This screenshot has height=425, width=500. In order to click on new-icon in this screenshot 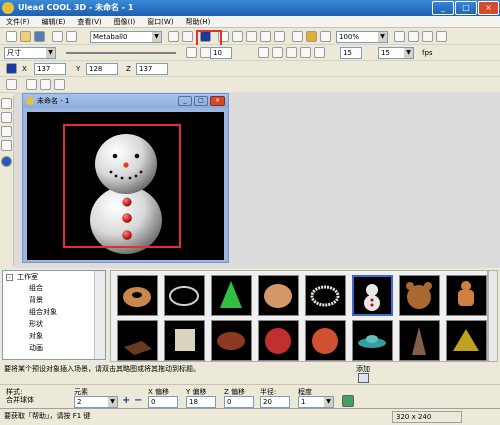, I will do `click(11, 36)`.